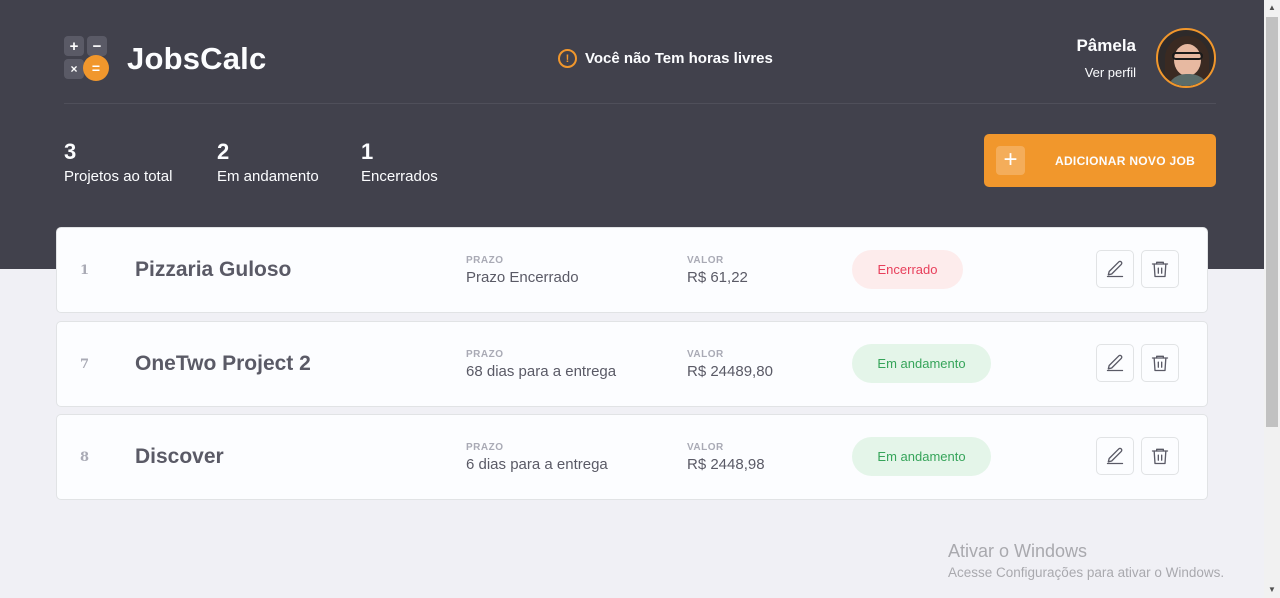 The height and width of the screenshot is (598, 1280). What do you see at coordinates (70, 151) in the screenshot?
I see `stat-value: 3` at bounding box center [70, 151].